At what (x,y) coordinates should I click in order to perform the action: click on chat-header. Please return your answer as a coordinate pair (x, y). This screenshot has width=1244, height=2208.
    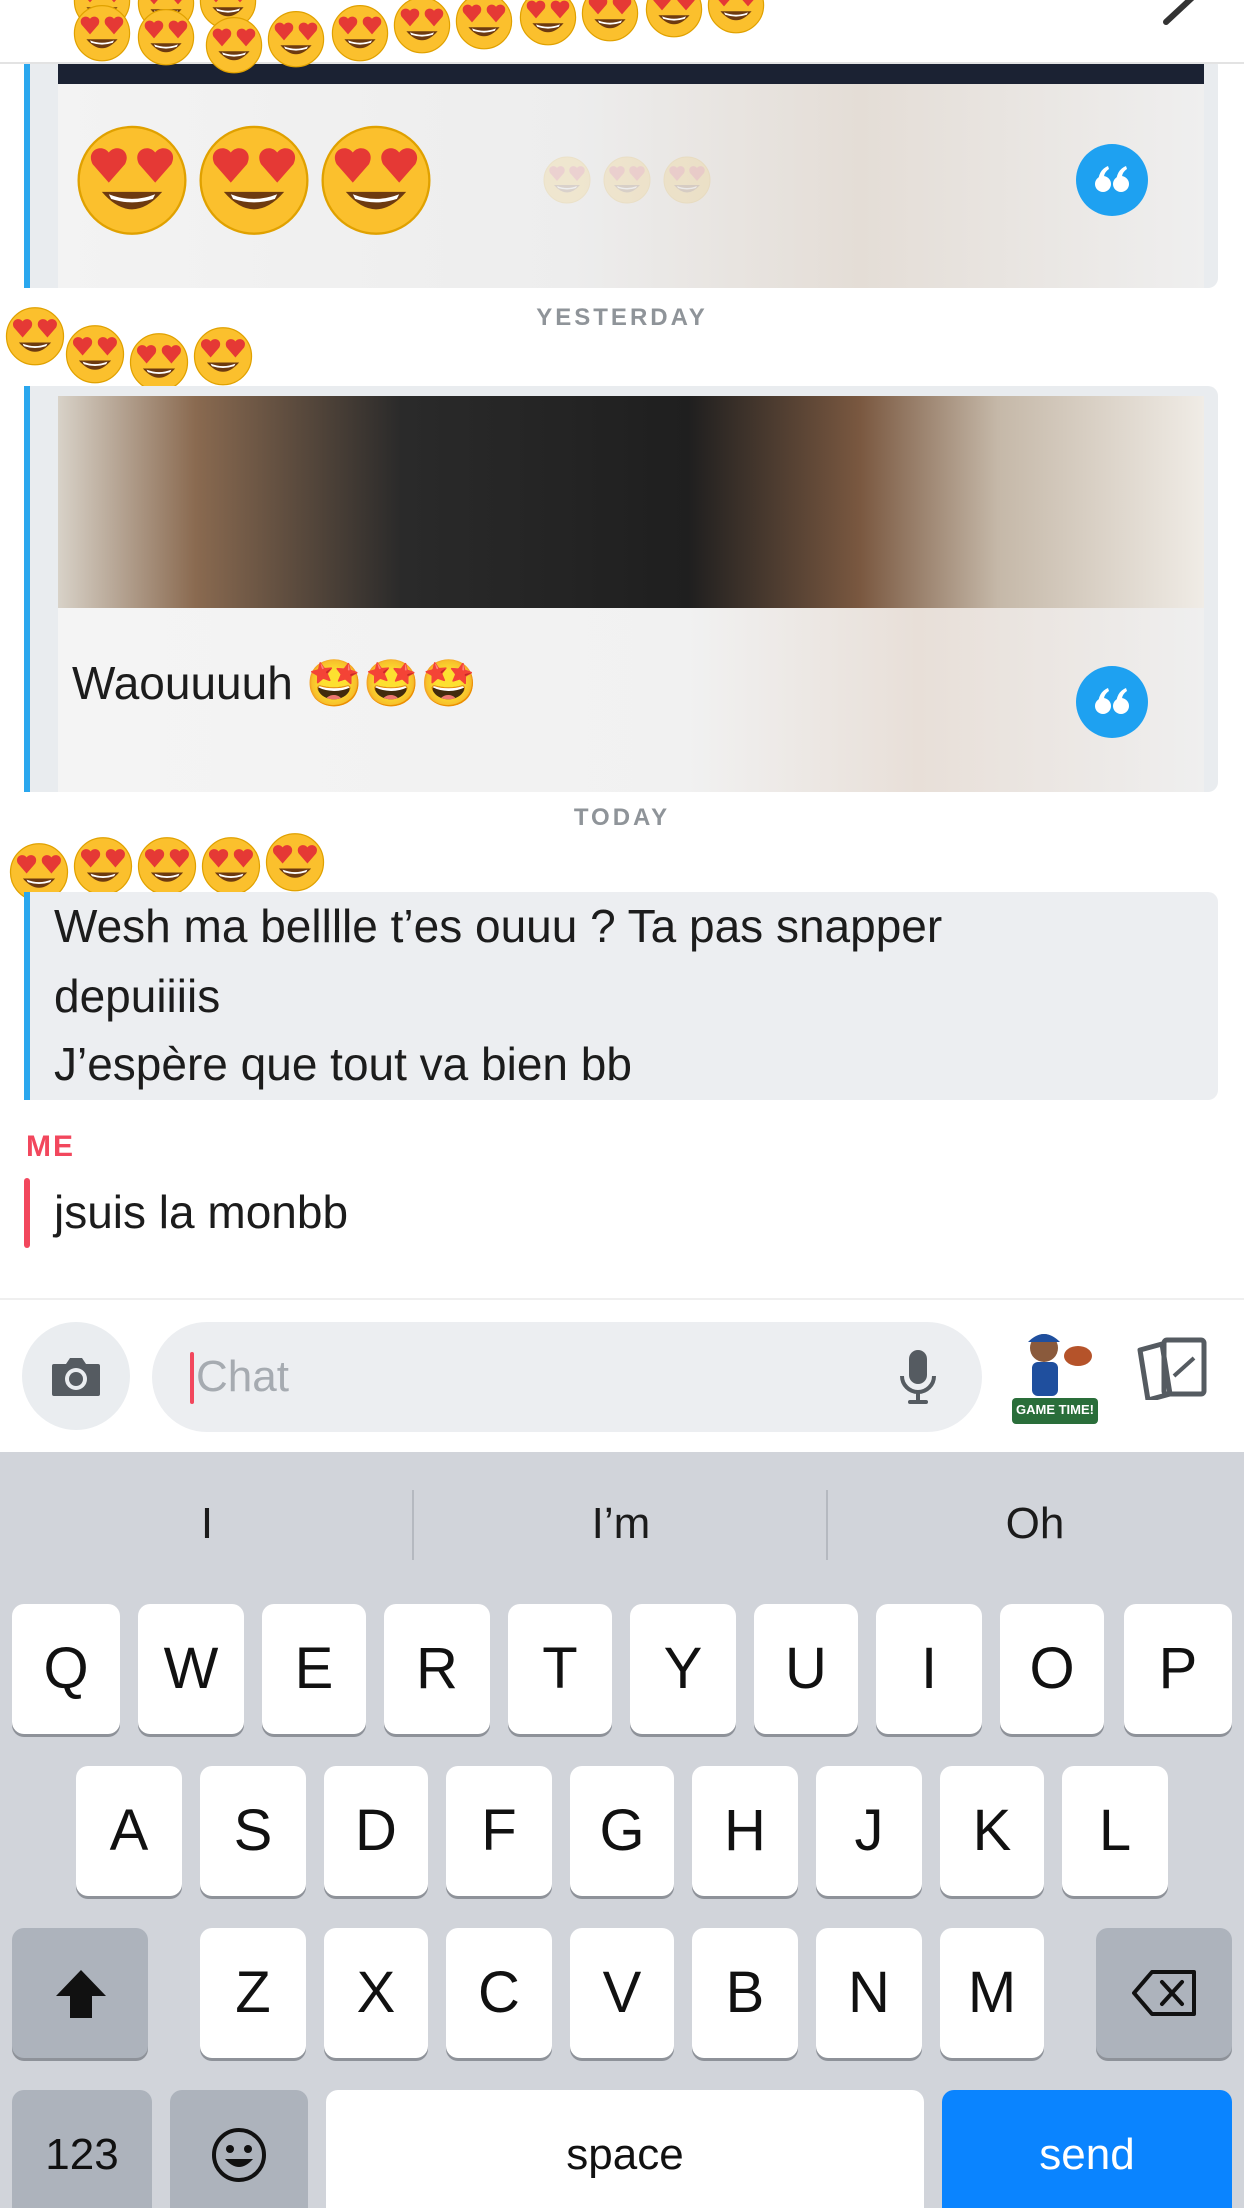
    Looking at the image, I should click on (622, 32).